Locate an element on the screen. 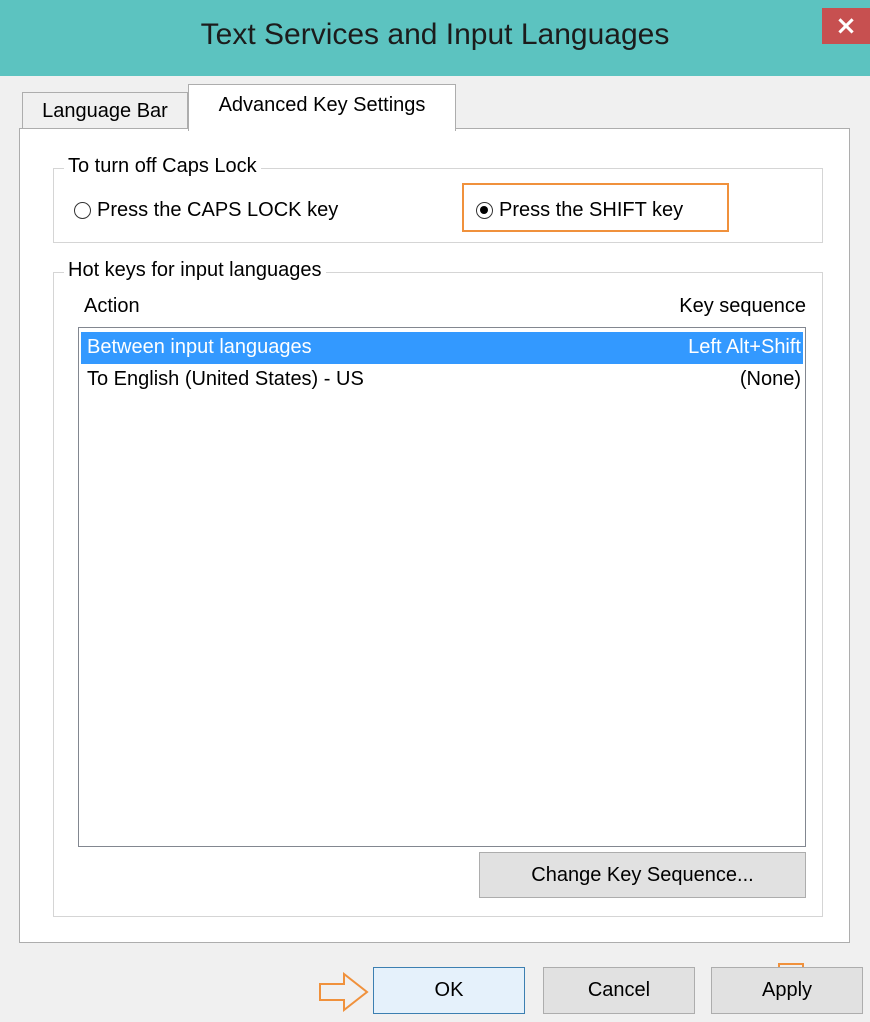  tab-strip: Language Bar Advanced Key Settings is located at coordinates (435, 107).